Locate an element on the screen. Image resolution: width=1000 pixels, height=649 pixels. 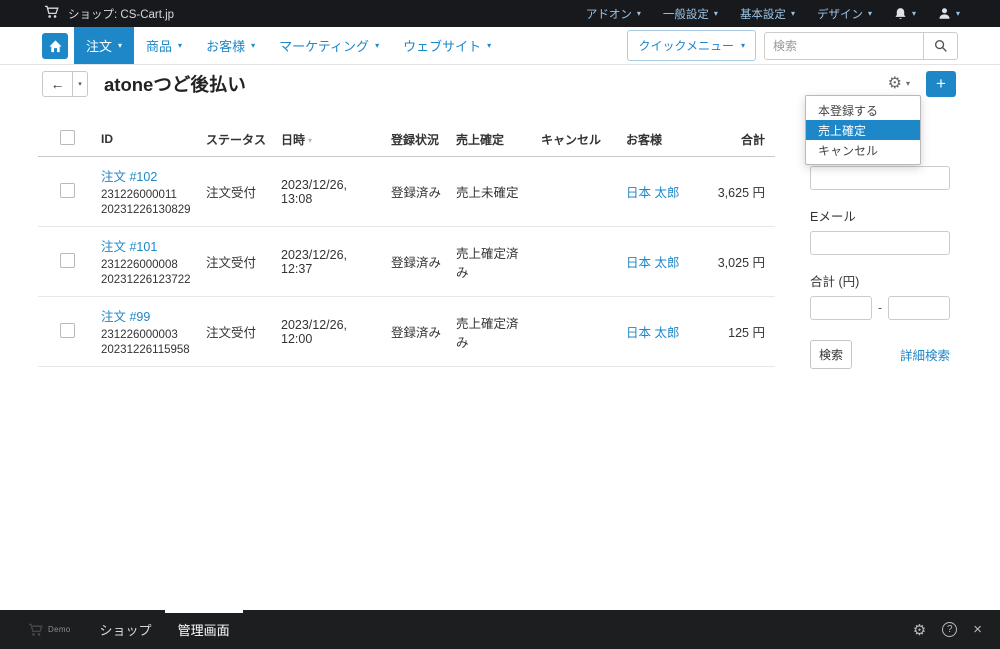
column-header-cancel: キャンセル is located at coordinates (577, 139).